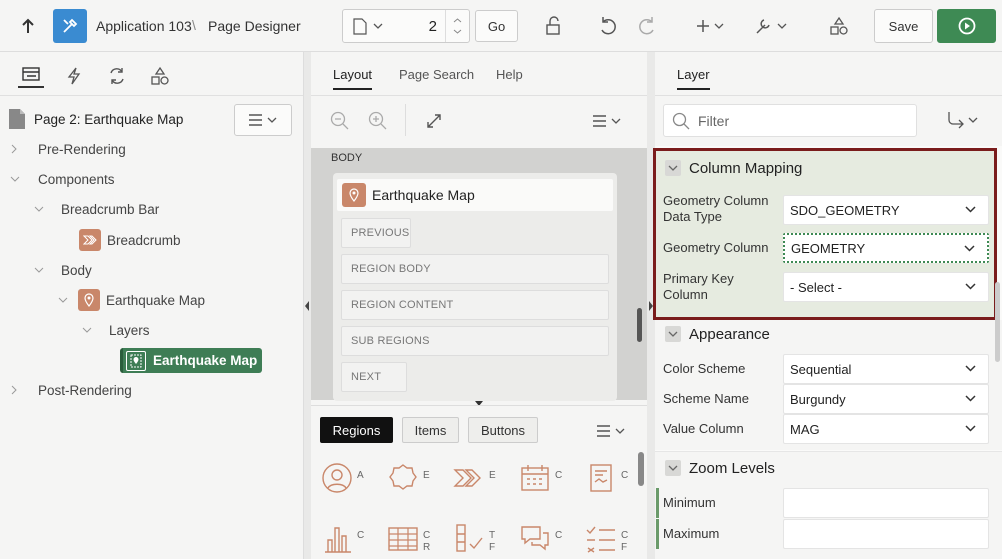 The height and width of the screenshot is (559, 1002). Describe the element at coordinates (427, 541) in the screenshot. I see `gallery-item-label: CR` at that location.